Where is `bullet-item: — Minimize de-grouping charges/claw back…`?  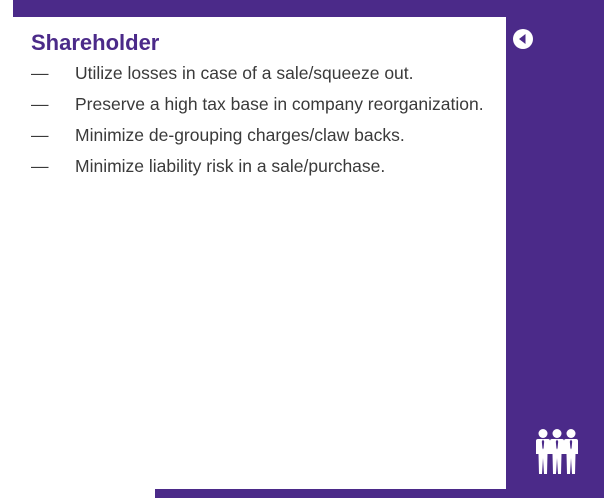
bullet-item: — Minimize de-grouping charges/claw back… is located at coordinates (265, 135).